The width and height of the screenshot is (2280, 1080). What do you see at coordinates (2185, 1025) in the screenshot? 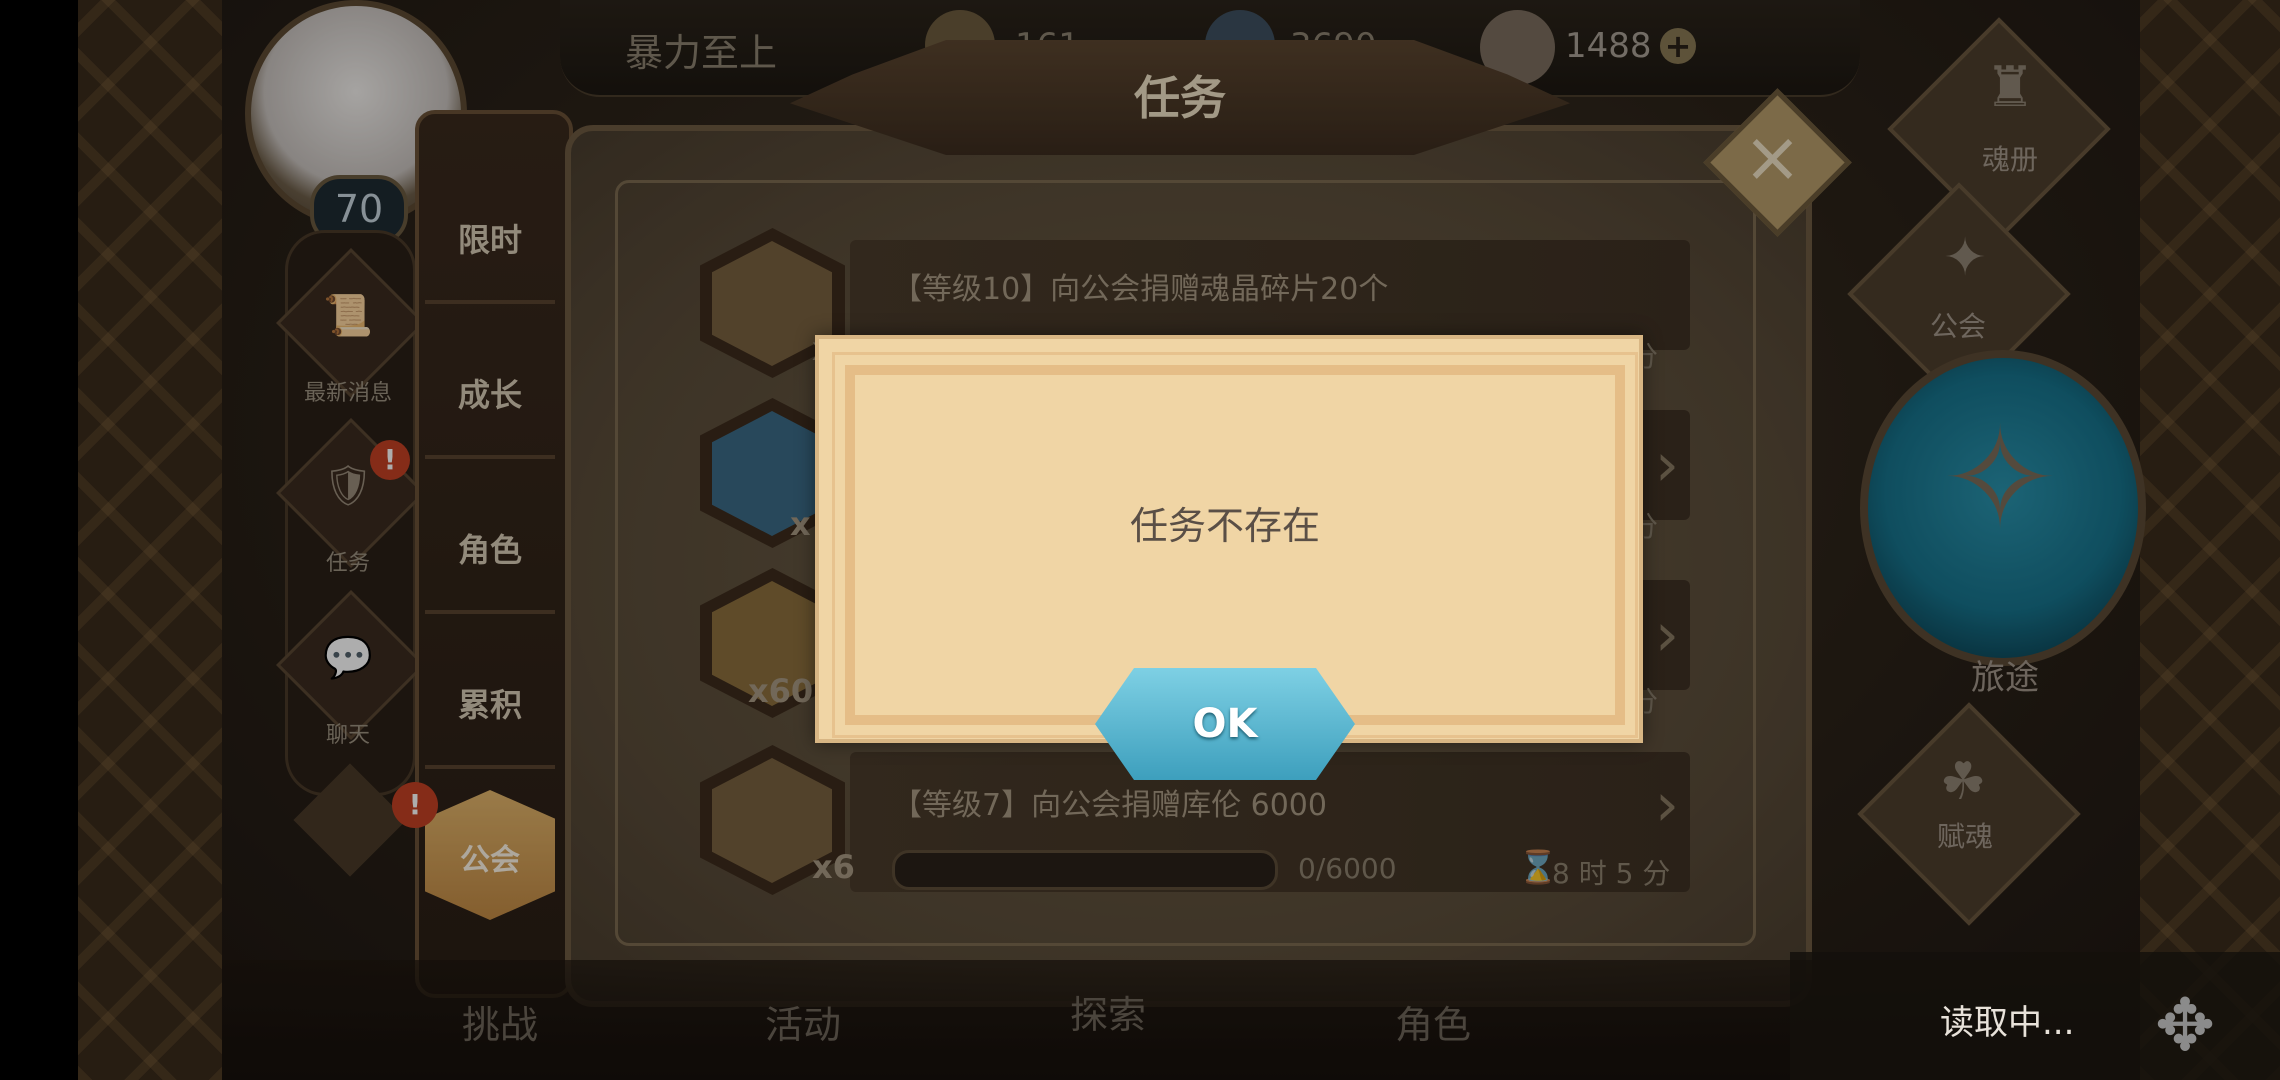
I see `loading-spinner-icon: ✥` at bounding box center [2185, 1025].